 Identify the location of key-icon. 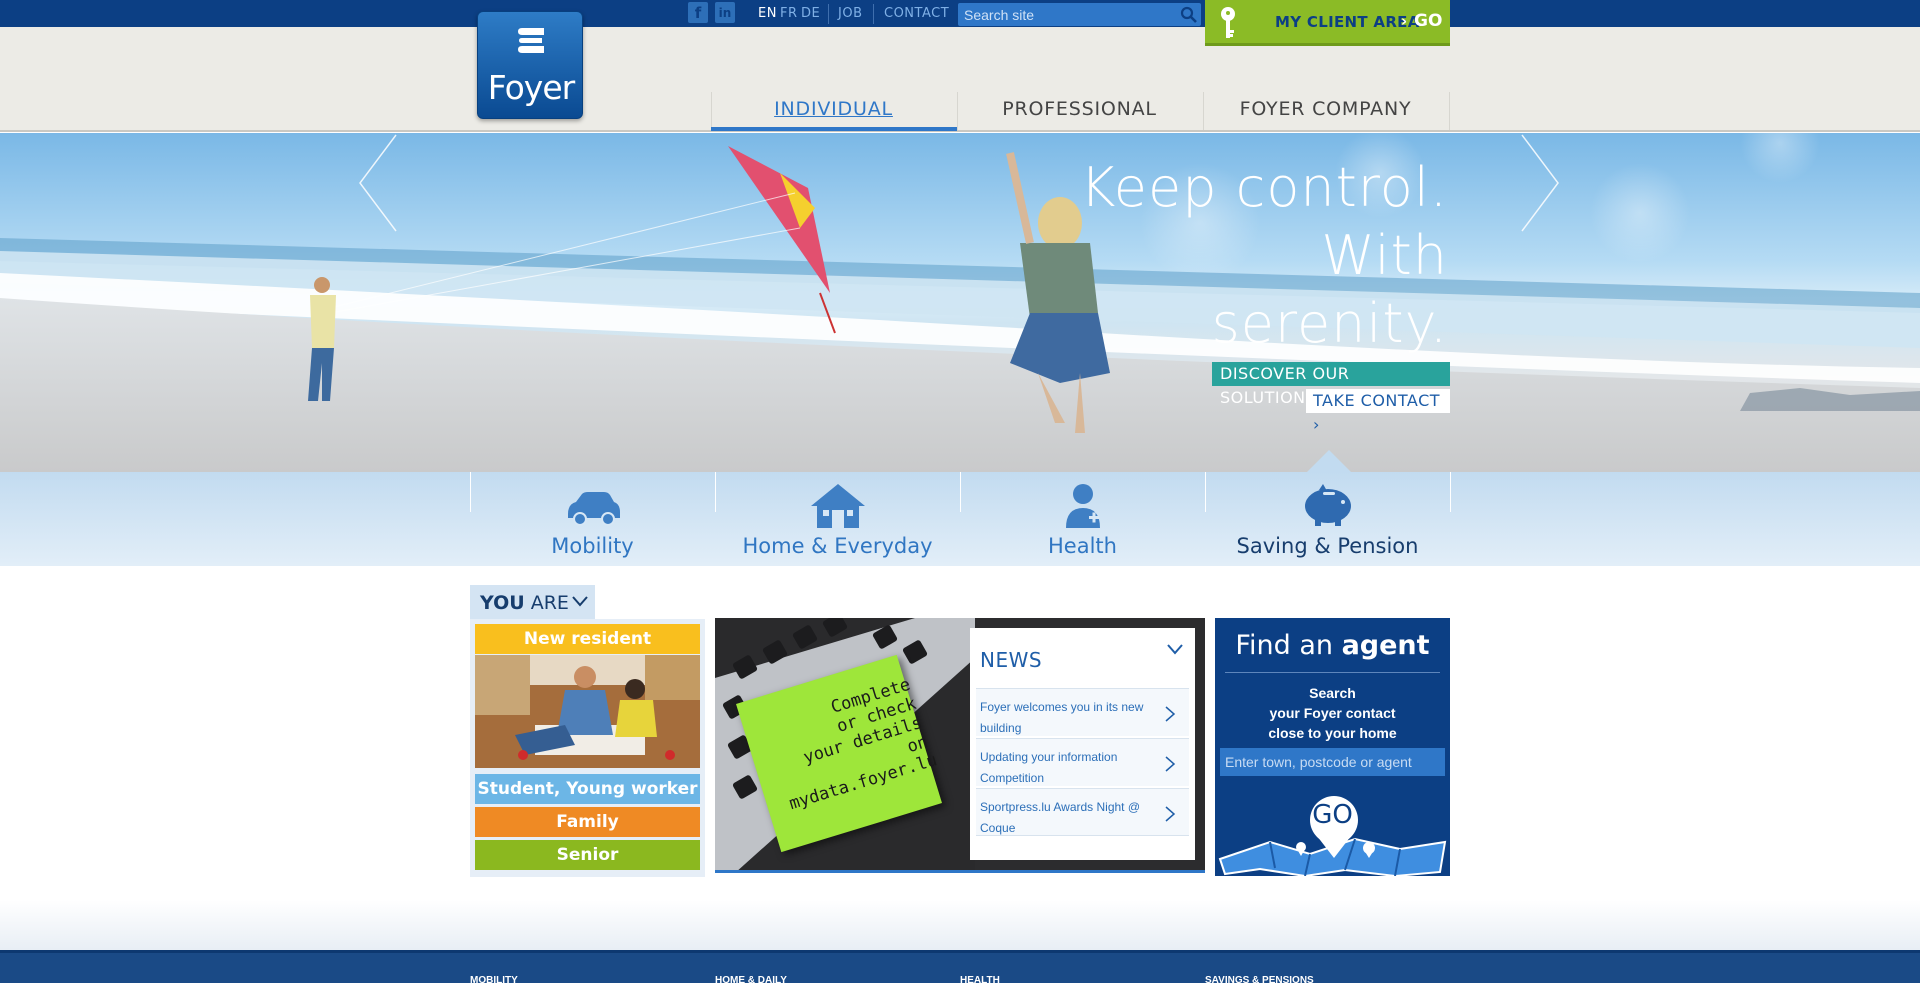
(1228, 22).